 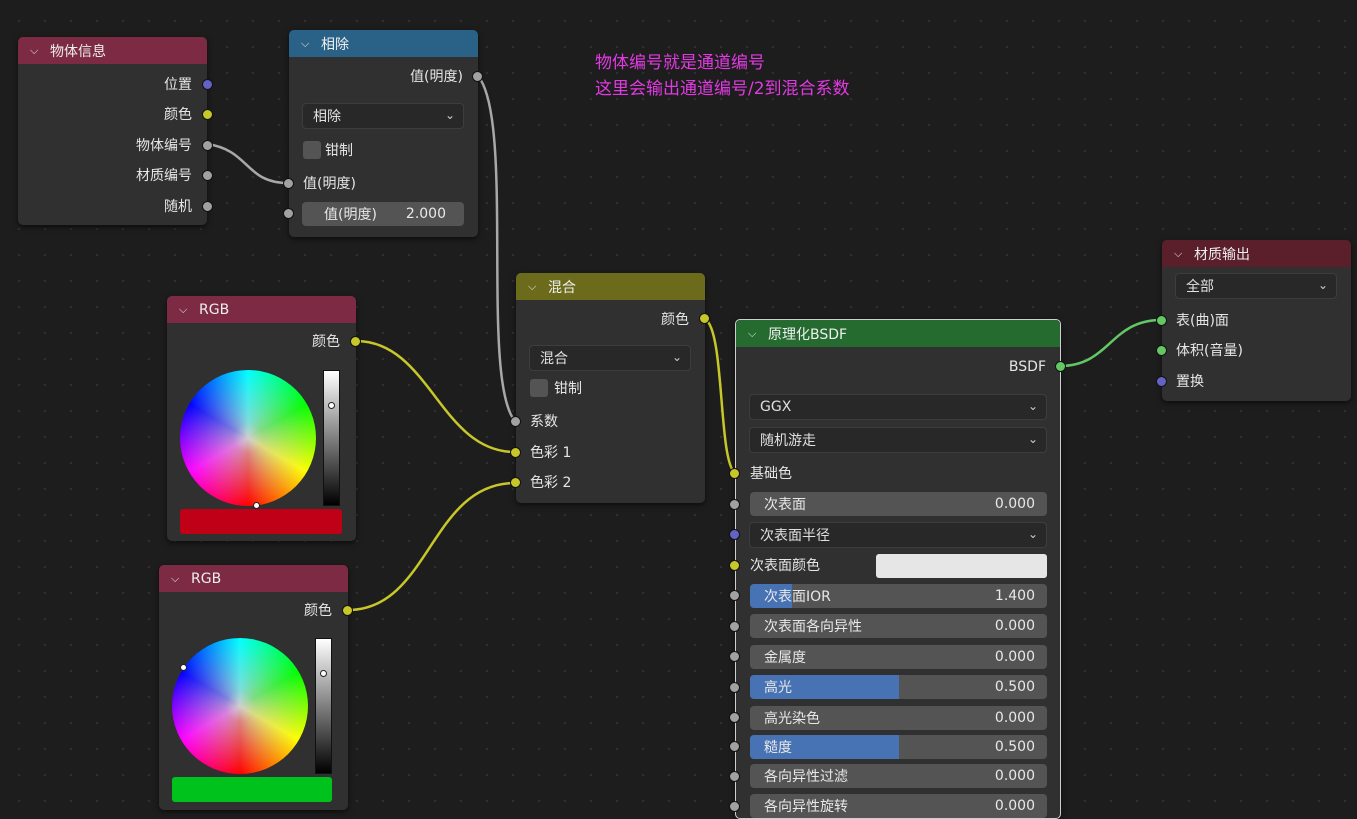 What do you see at coordinates (515, 482) in the screenshot?
I see `socket-color2` at bounding box center [515, 482].